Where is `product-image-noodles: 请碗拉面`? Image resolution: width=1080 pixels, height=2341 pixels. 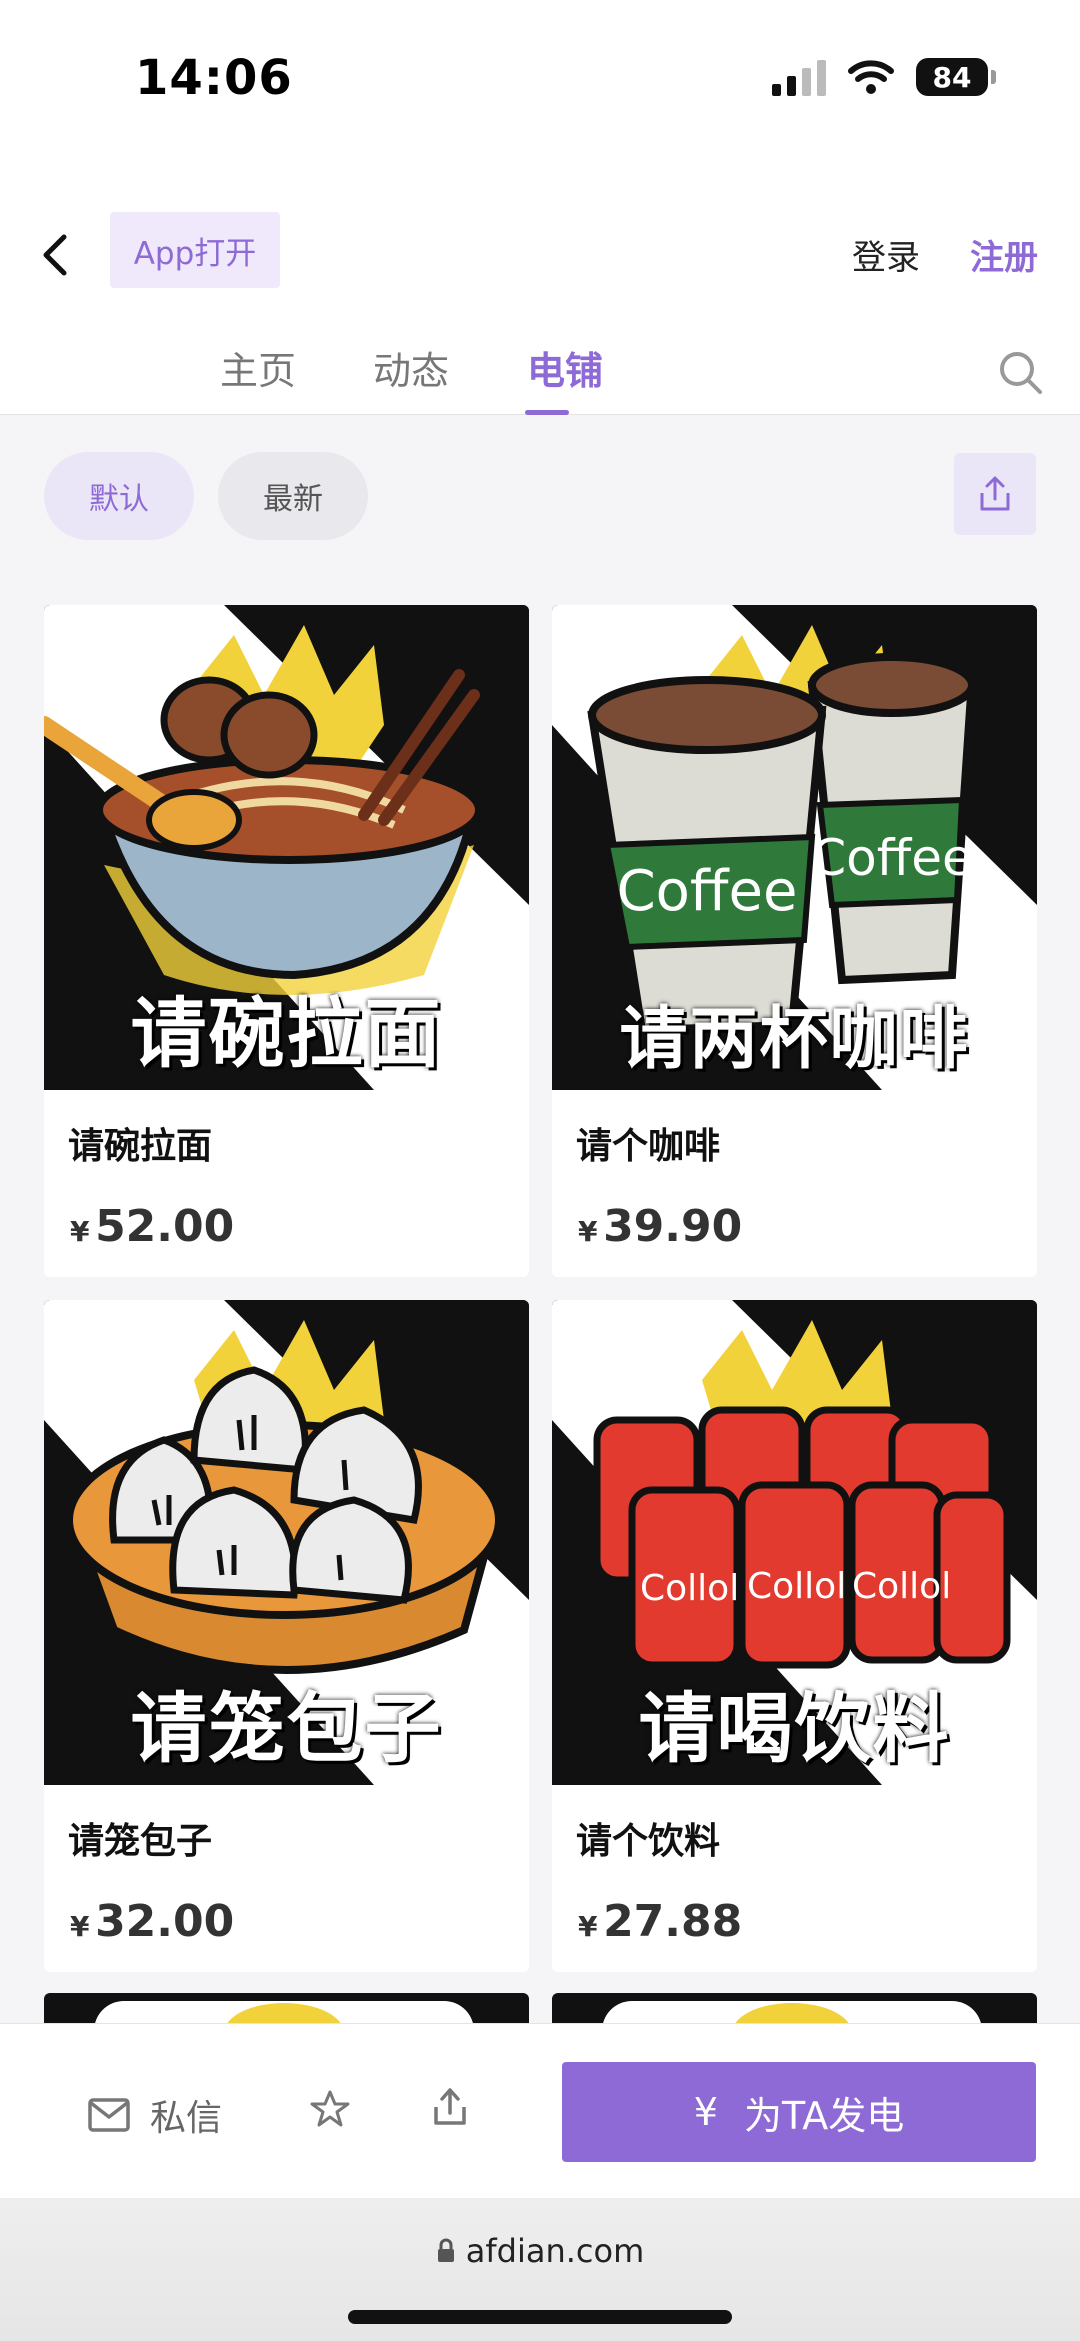 product-image-noodles: 请碗拉面 is located at coordinates (286, 847).